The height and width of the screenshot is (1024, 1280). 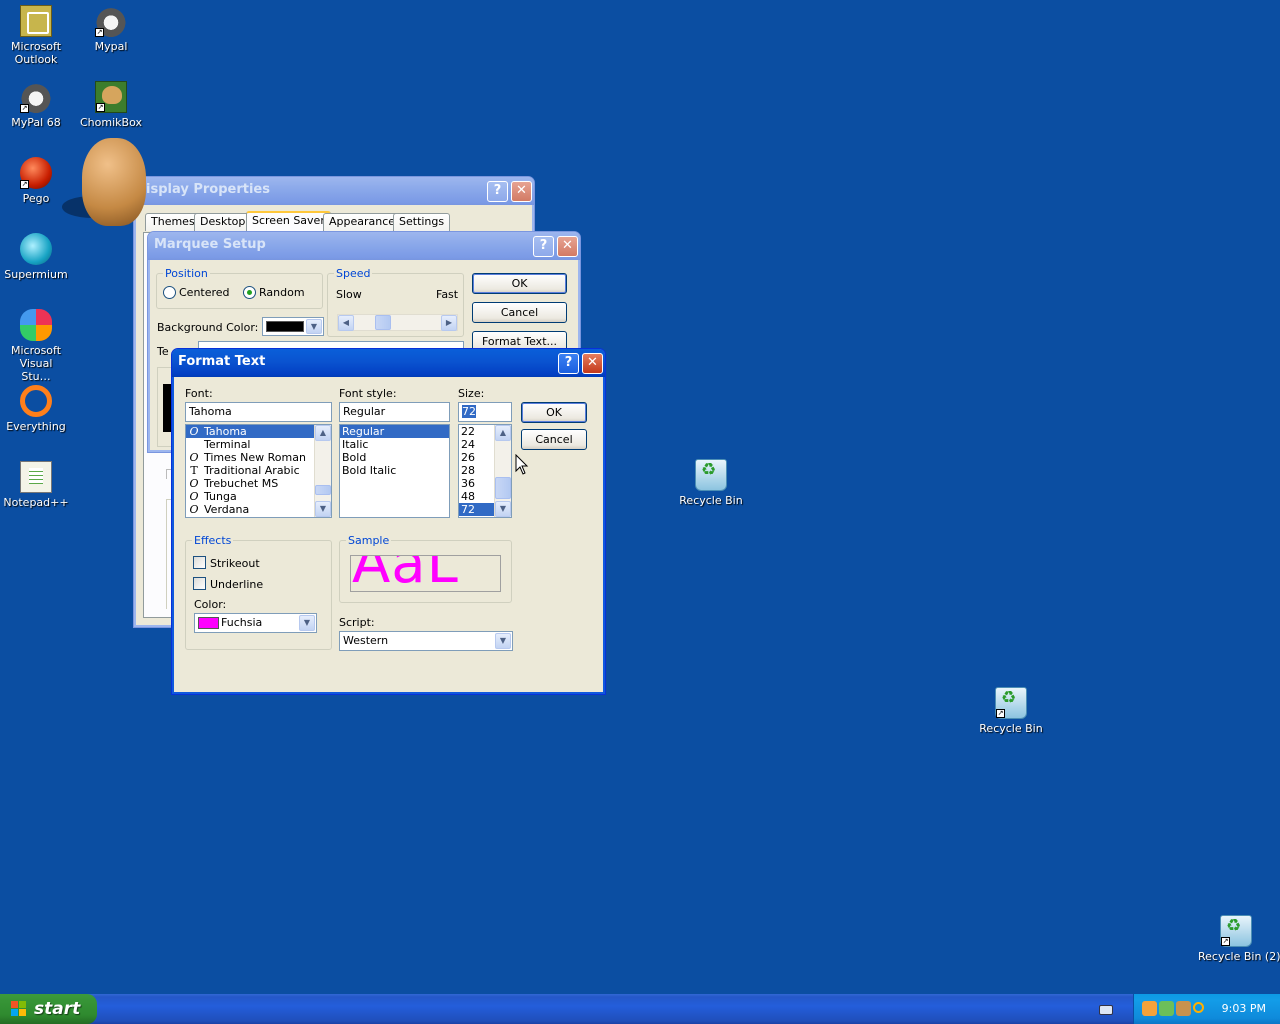 I want to click on speed-slider: ◀ ▶, so click(x=397, y=322).